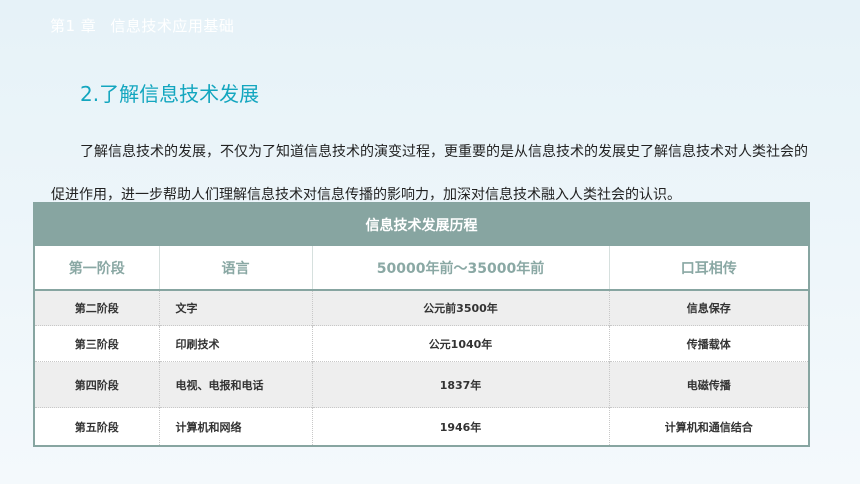 The width and height of the screenshot is (860, 484). I want to click on table-row: 第四阶段 电视、电报和电话 1837年 电磁传播, so click(421, 384).